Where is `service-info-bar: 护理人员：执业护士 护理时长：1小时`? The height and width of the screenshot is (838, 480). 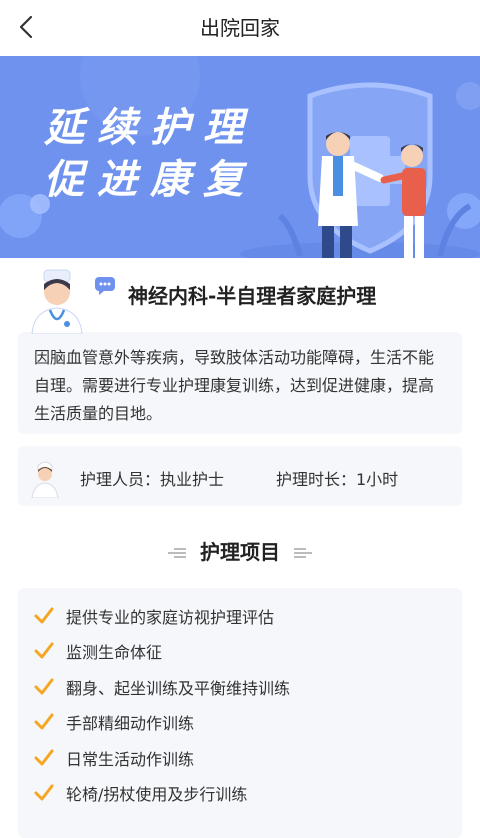
service-info-bar: 护理人员：执业护士 护理时长：1小时 is located at coordinates (240, 476).